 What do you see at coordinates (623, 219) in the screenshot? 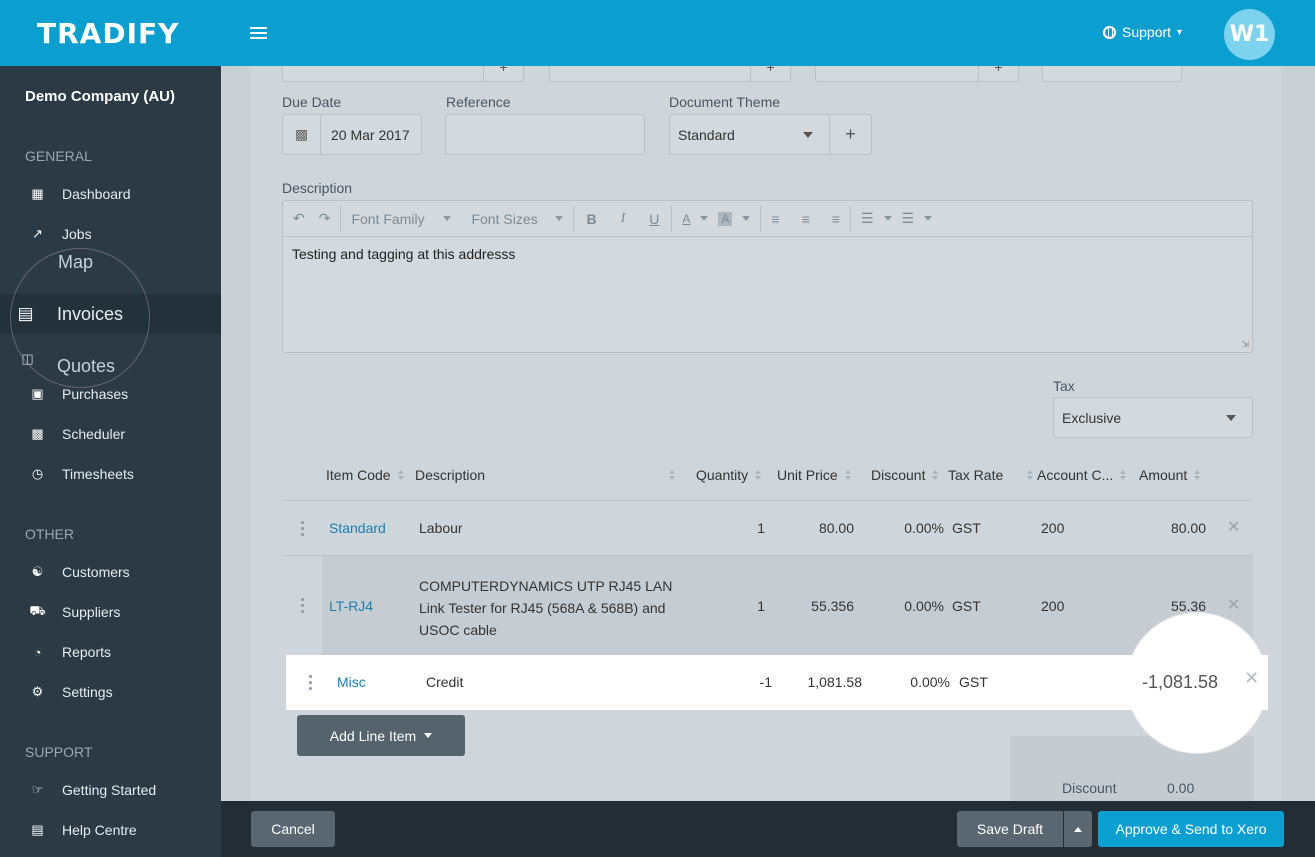
I see `italic-icon: I` at bounding box center [623, 219].